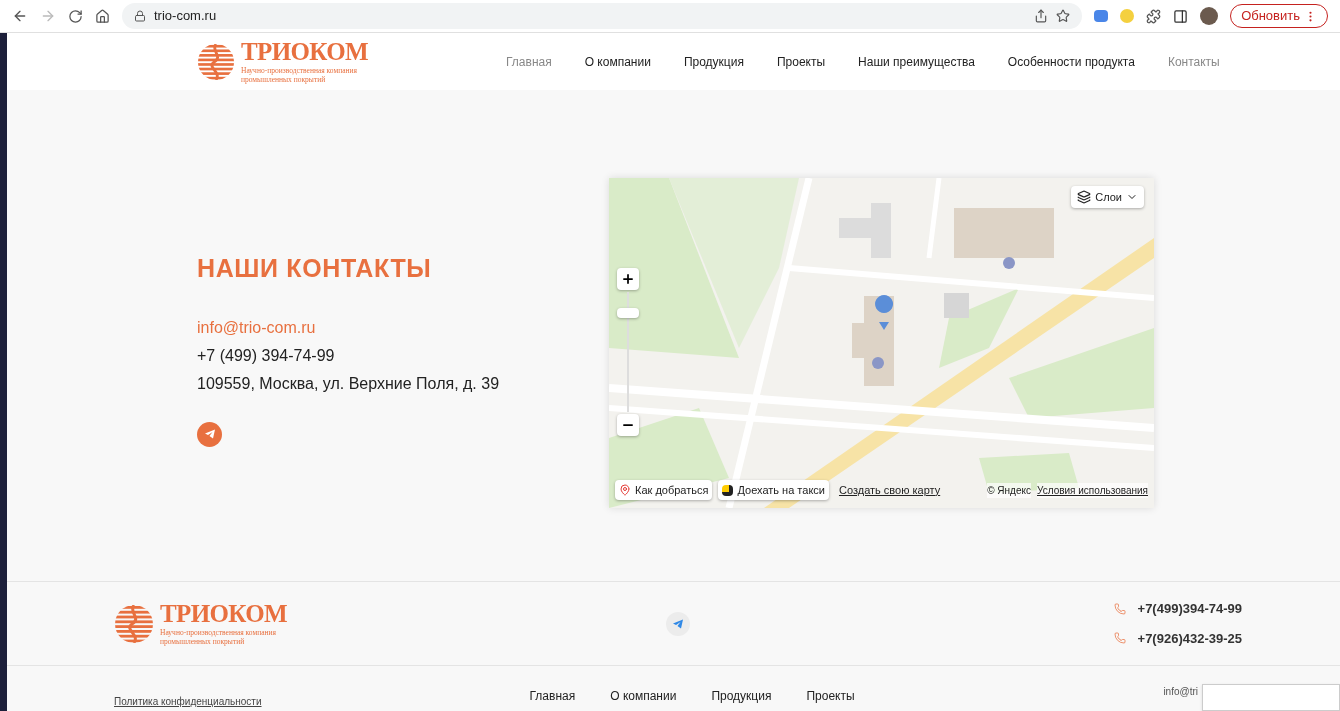 This screenshot has width=1340, height=711. What do you see at coordinates (801, 61) in the screenshot?
I see `nav-link: Проекты` at bounding box center [801, 61].